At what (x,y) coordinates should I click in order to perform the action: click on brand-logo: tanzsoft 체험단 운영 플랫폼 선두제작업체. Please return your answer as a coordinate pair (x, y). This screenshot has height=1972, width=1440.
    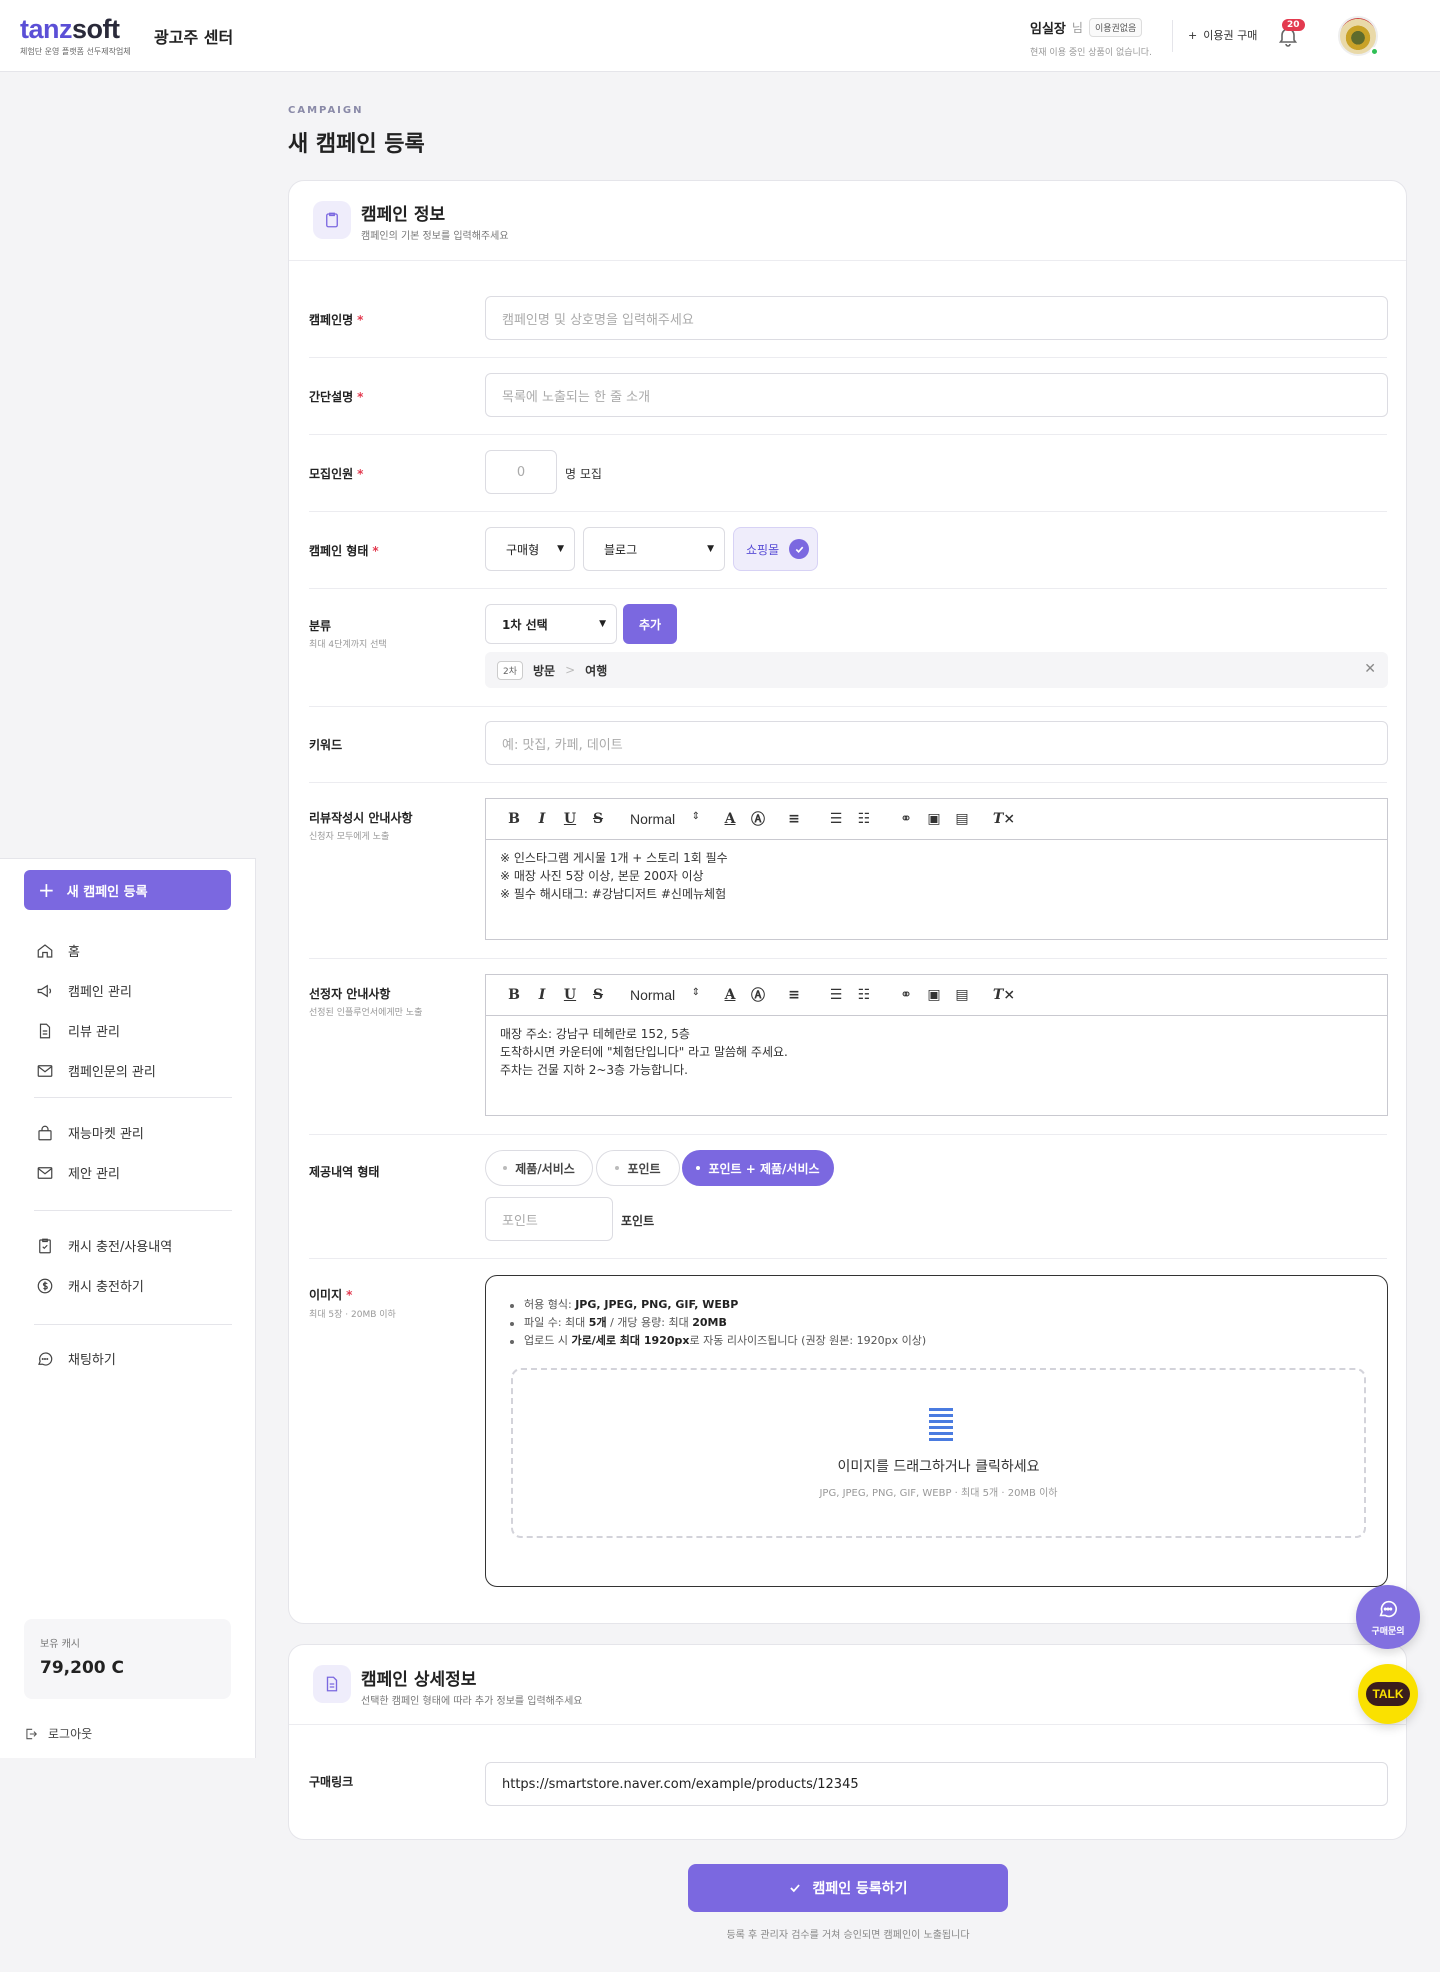
    Looking at the image, I should click on (75, 36).